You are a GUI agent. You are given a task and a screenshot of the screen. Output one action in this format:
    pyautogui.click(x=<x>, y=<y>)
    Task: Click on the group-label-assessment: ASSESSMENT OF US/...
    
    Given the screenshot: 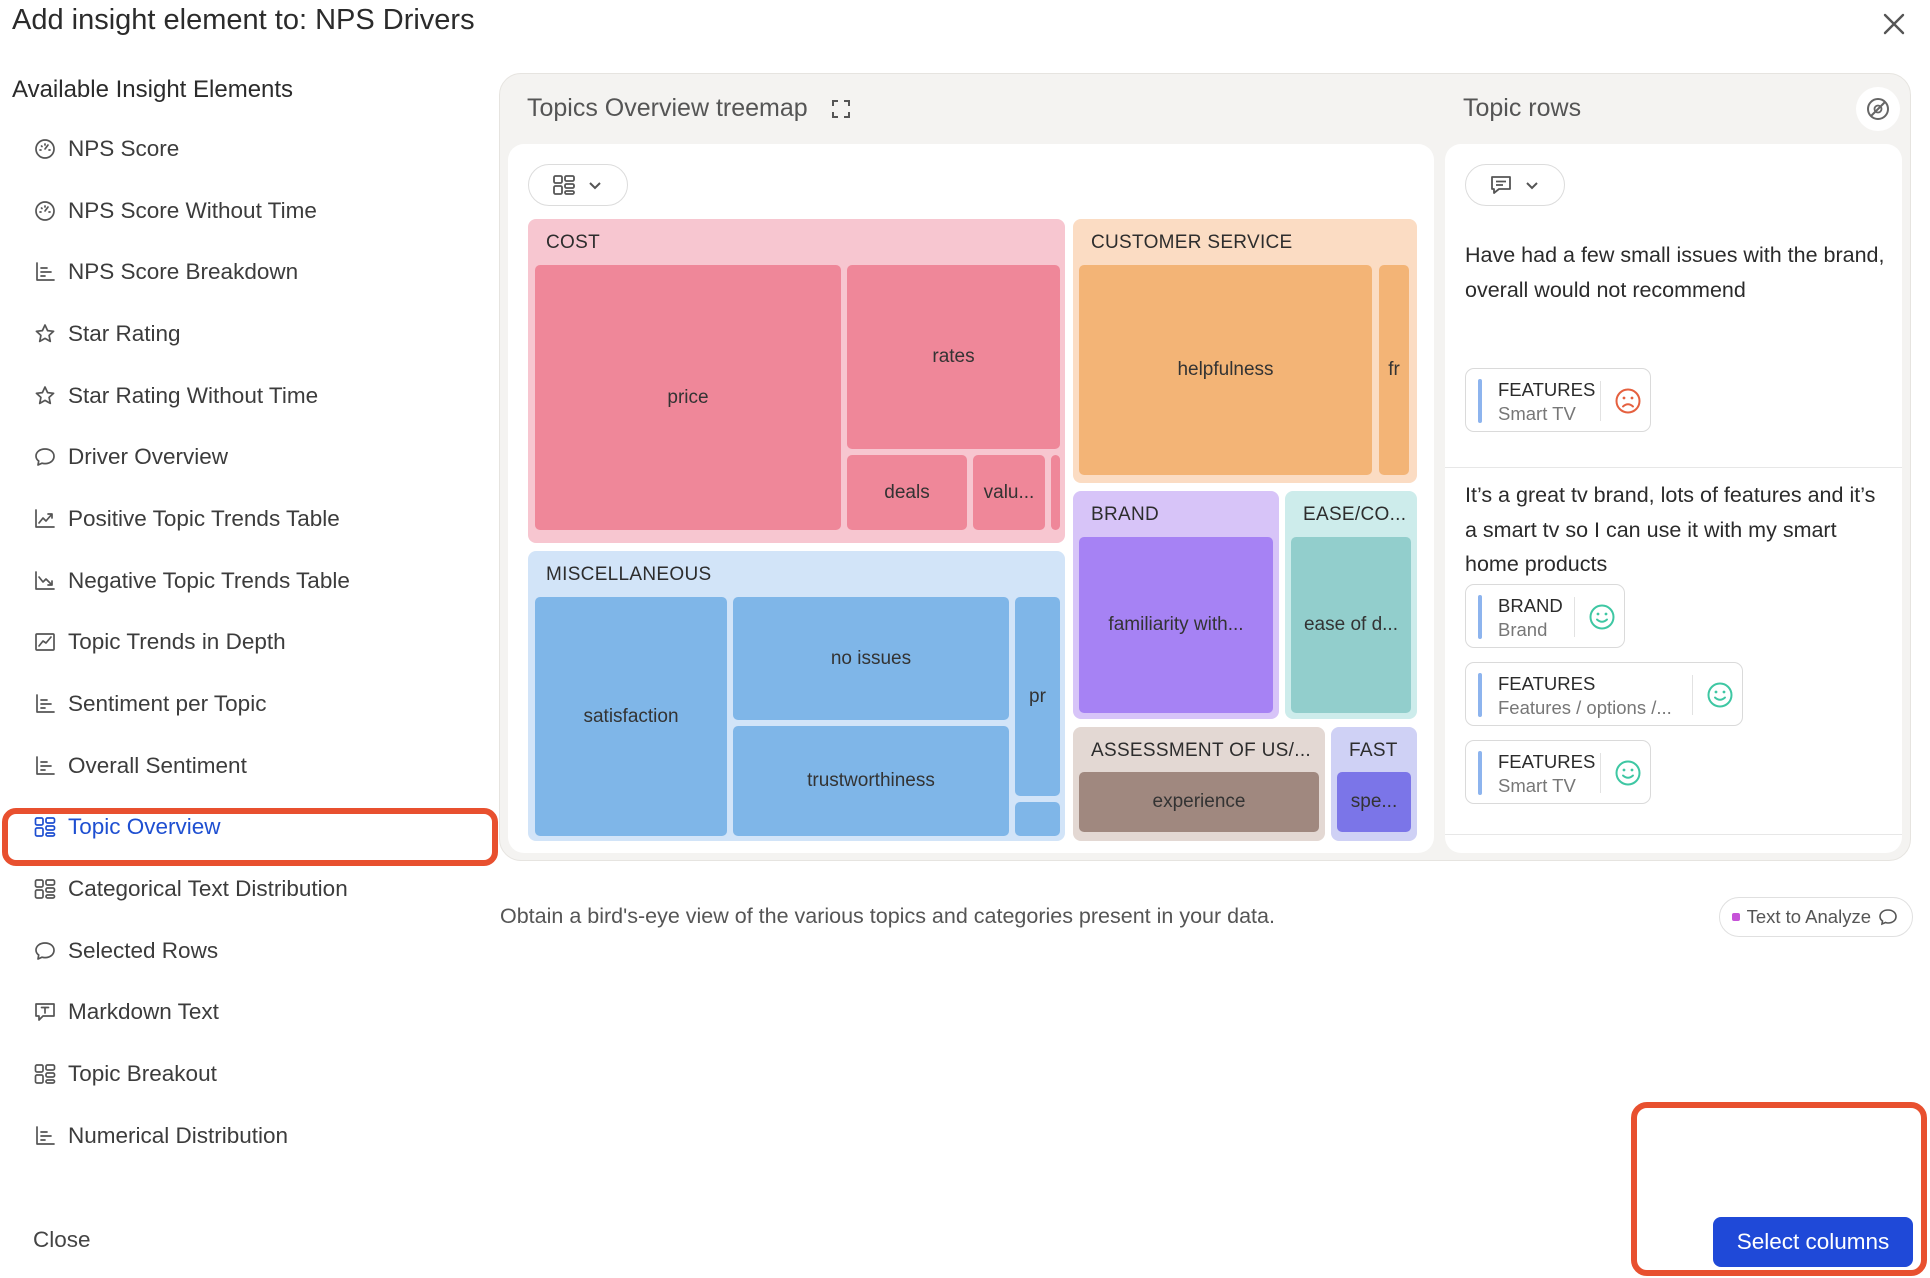 What is the action you would take?
    pyautogui.click(x=1201, y=750)
    